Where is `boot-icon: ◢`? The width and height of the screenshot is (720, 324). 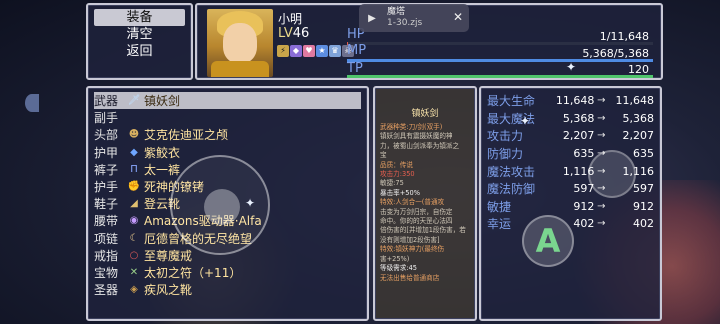 boot-icon: ◢ is located at coordinates (134, 204).